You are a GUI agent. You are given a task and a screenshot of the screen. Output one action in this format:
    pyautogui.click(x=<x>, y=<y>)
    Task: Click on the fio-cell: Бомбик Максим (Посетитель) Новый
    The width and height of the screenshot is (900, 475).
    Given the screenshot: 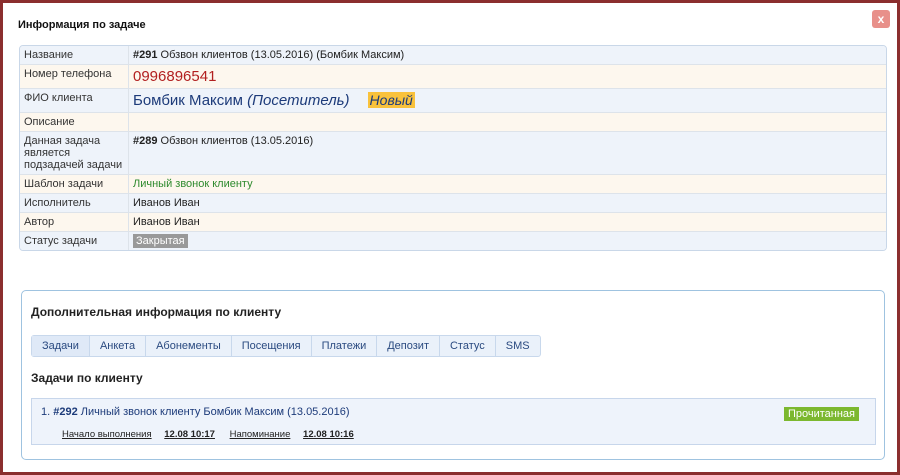 What is the action you would take?
    pyautogui.click(x=507, y=100)
    